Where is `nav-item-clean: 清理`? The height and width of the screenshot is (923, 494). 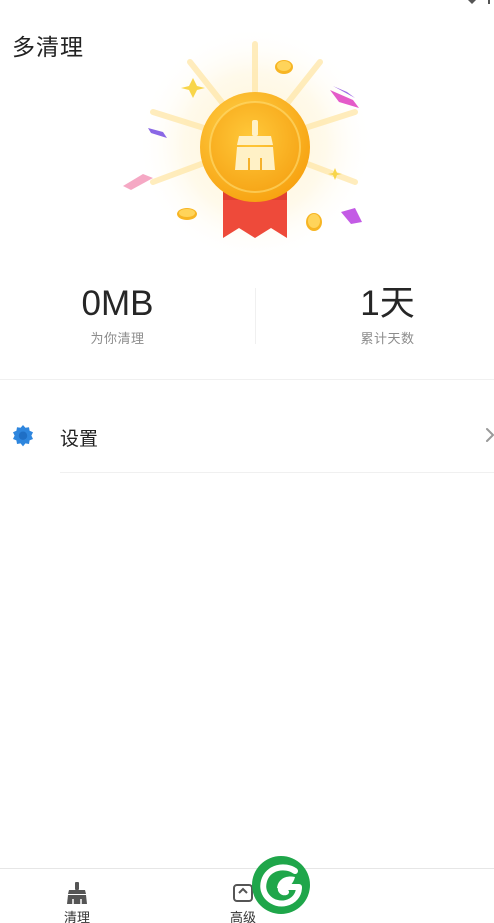
nav-item-clean: 清理 is located at coordinates (77, 896).